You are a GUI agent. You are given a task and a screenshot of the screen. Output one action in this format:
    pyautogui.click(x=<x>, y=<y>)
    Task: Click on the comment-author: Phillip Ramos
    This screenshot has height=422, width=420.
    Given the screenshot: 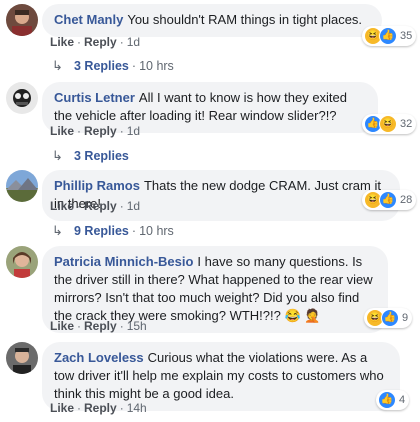 What is the action you would take?
    pyautogui.click(x=97, y=185)
    